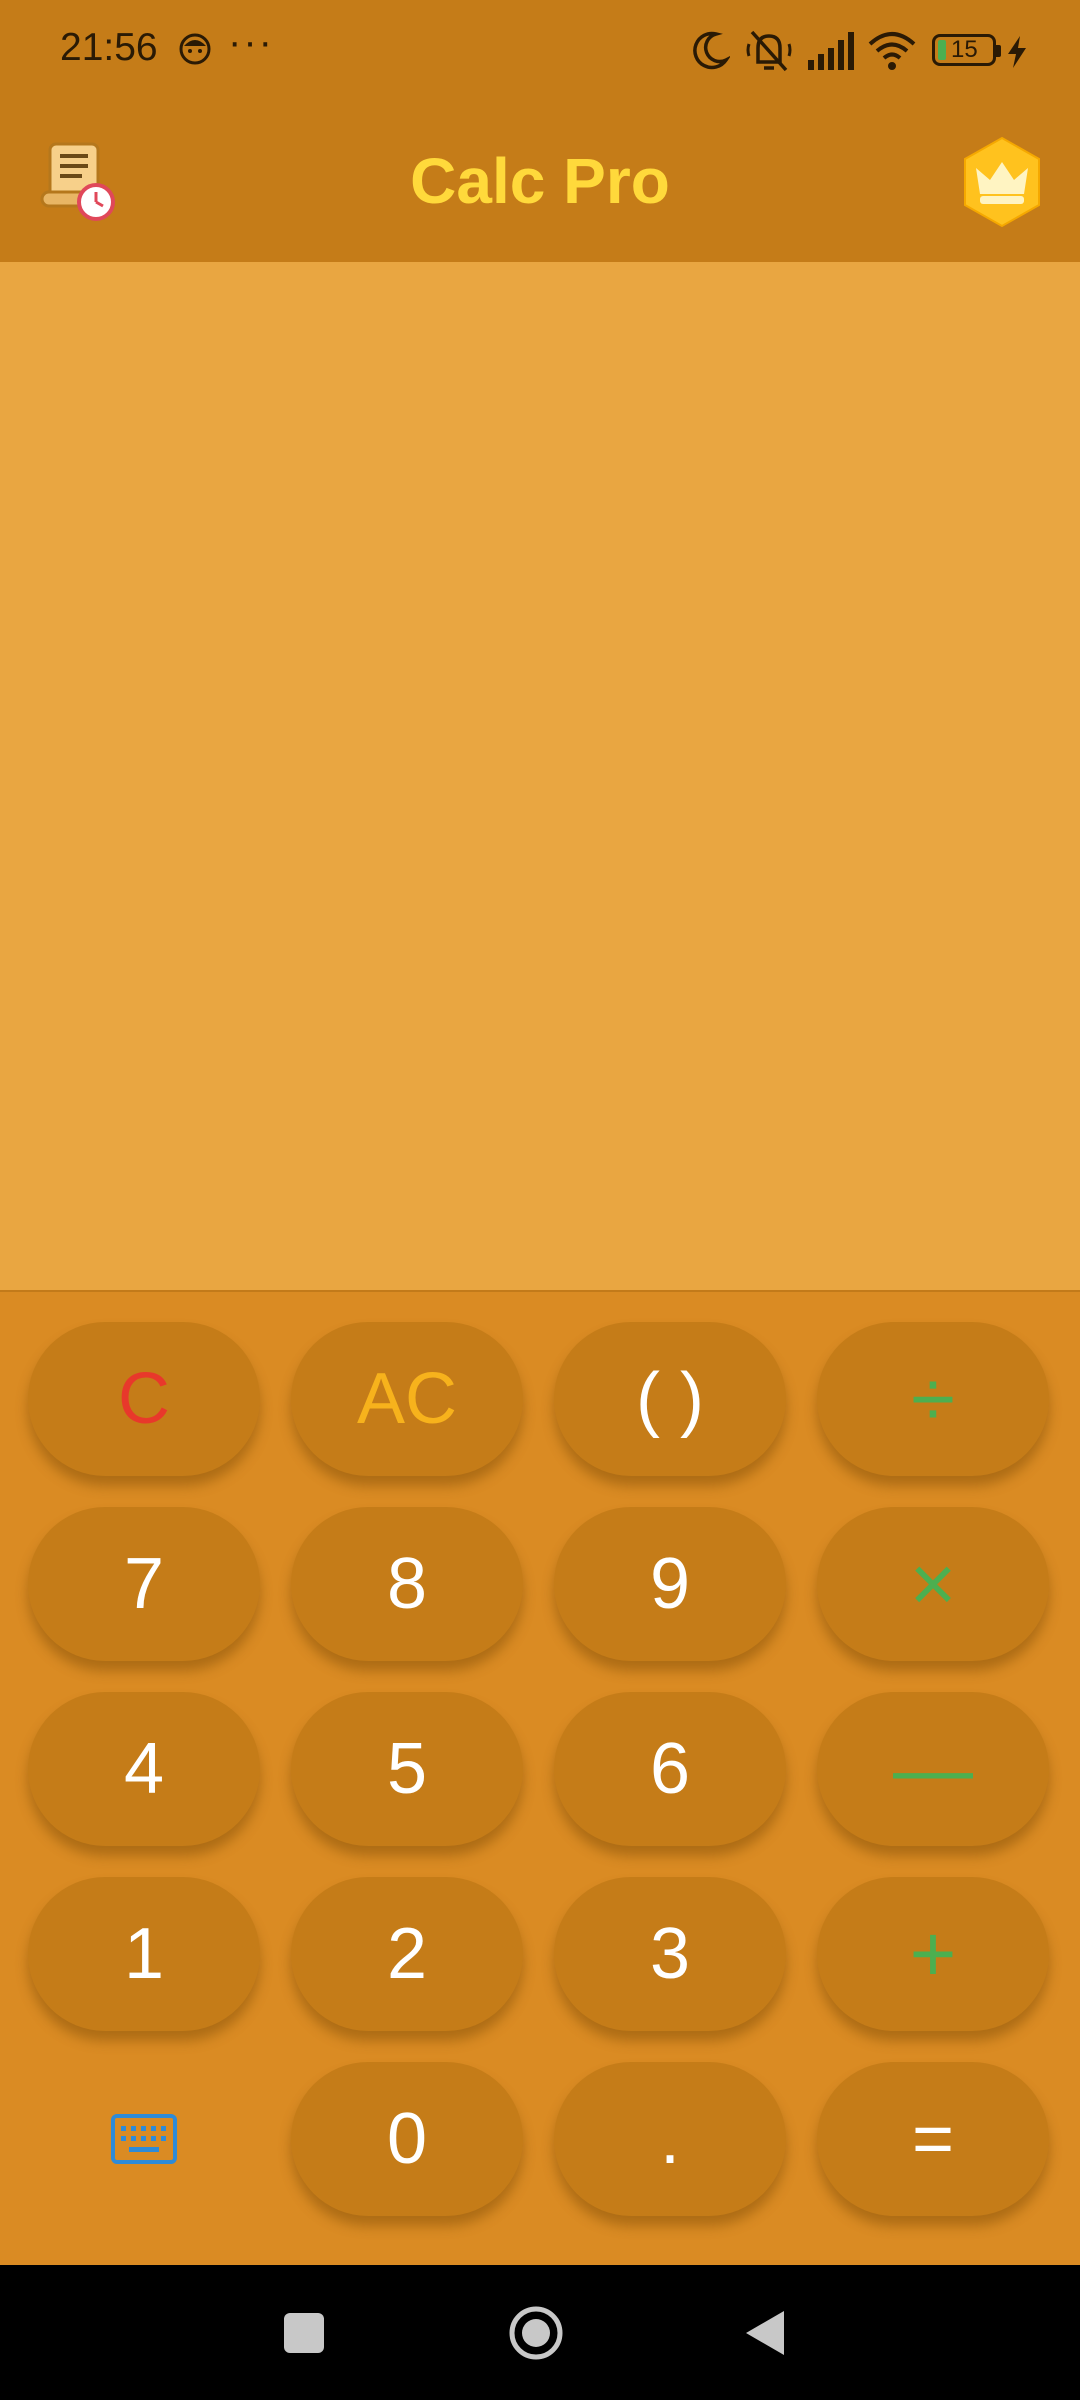 This screenshot has width=1080, height=2400. What do you see at coordinates (144, 1769) in the screenshot?
I see `digit-4-button: 4` at bounding box center [144, 1769].